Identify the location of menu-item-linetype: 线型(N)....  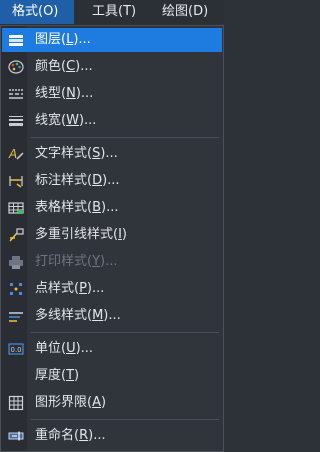
(112, 94).